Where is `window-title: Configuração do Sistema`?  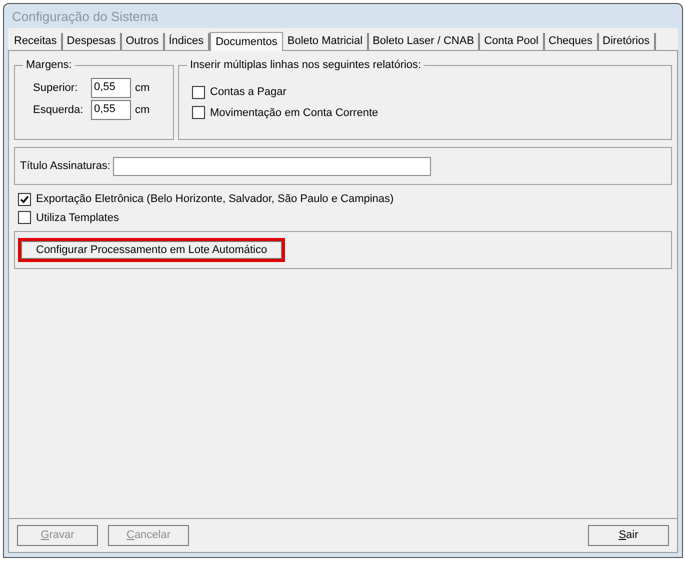
window-title: Configuração do Sistema is located at coordinates (85, 17).